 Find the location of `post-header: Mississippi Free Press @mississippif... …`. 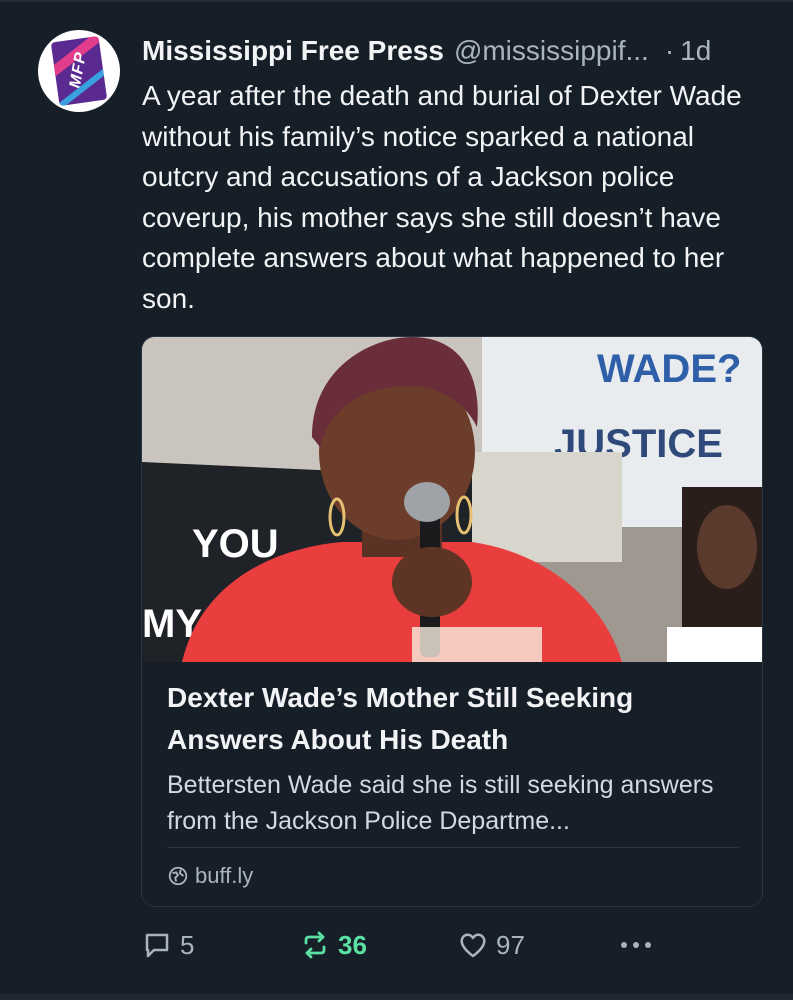

post-header: Mississippi Free Press @mississippif... … is located at coordinates (457, 51).